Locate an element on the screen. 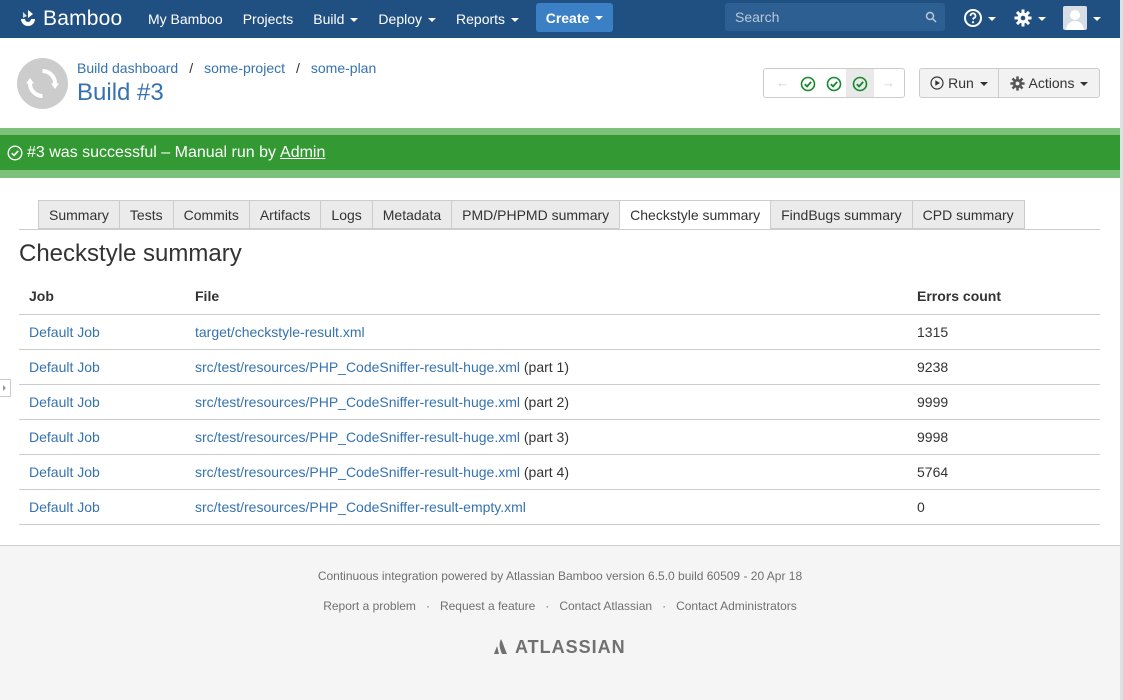 Image resolution: width=1123 pixels, height=700 pixels. tab-pmd-summary: PMD/PHPMD summary is located at coordinates (535, 214).